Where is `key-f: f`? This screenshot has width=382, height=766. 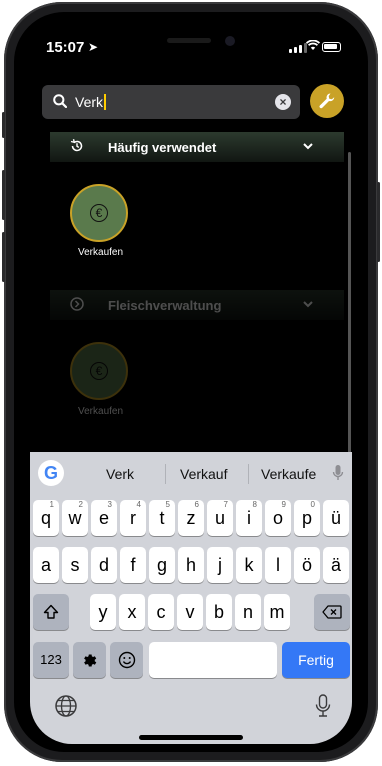 key-f: f is located at coordinates (133, 565).